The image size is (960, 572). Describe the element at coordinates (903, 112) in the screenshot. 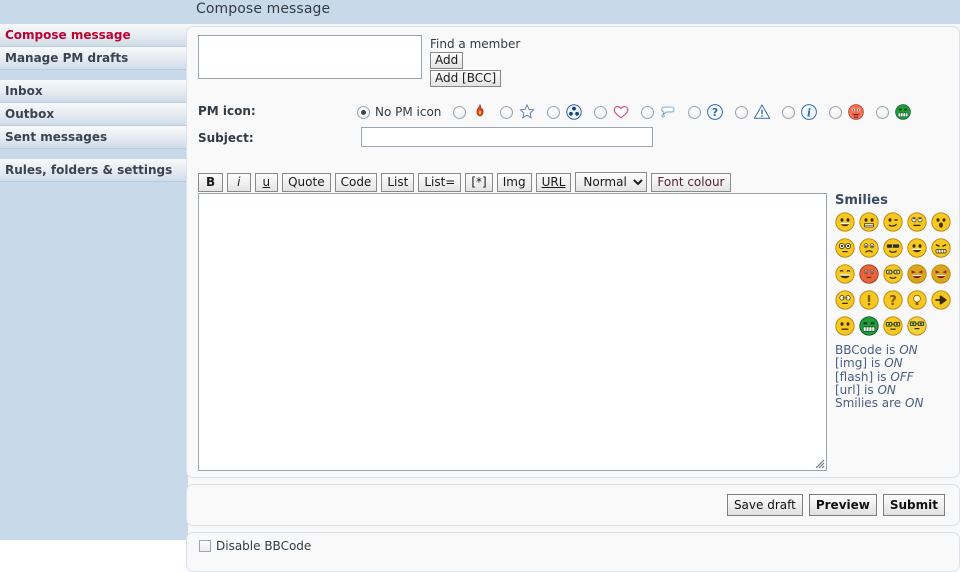

I see `grin-smiley-icon` at that location.